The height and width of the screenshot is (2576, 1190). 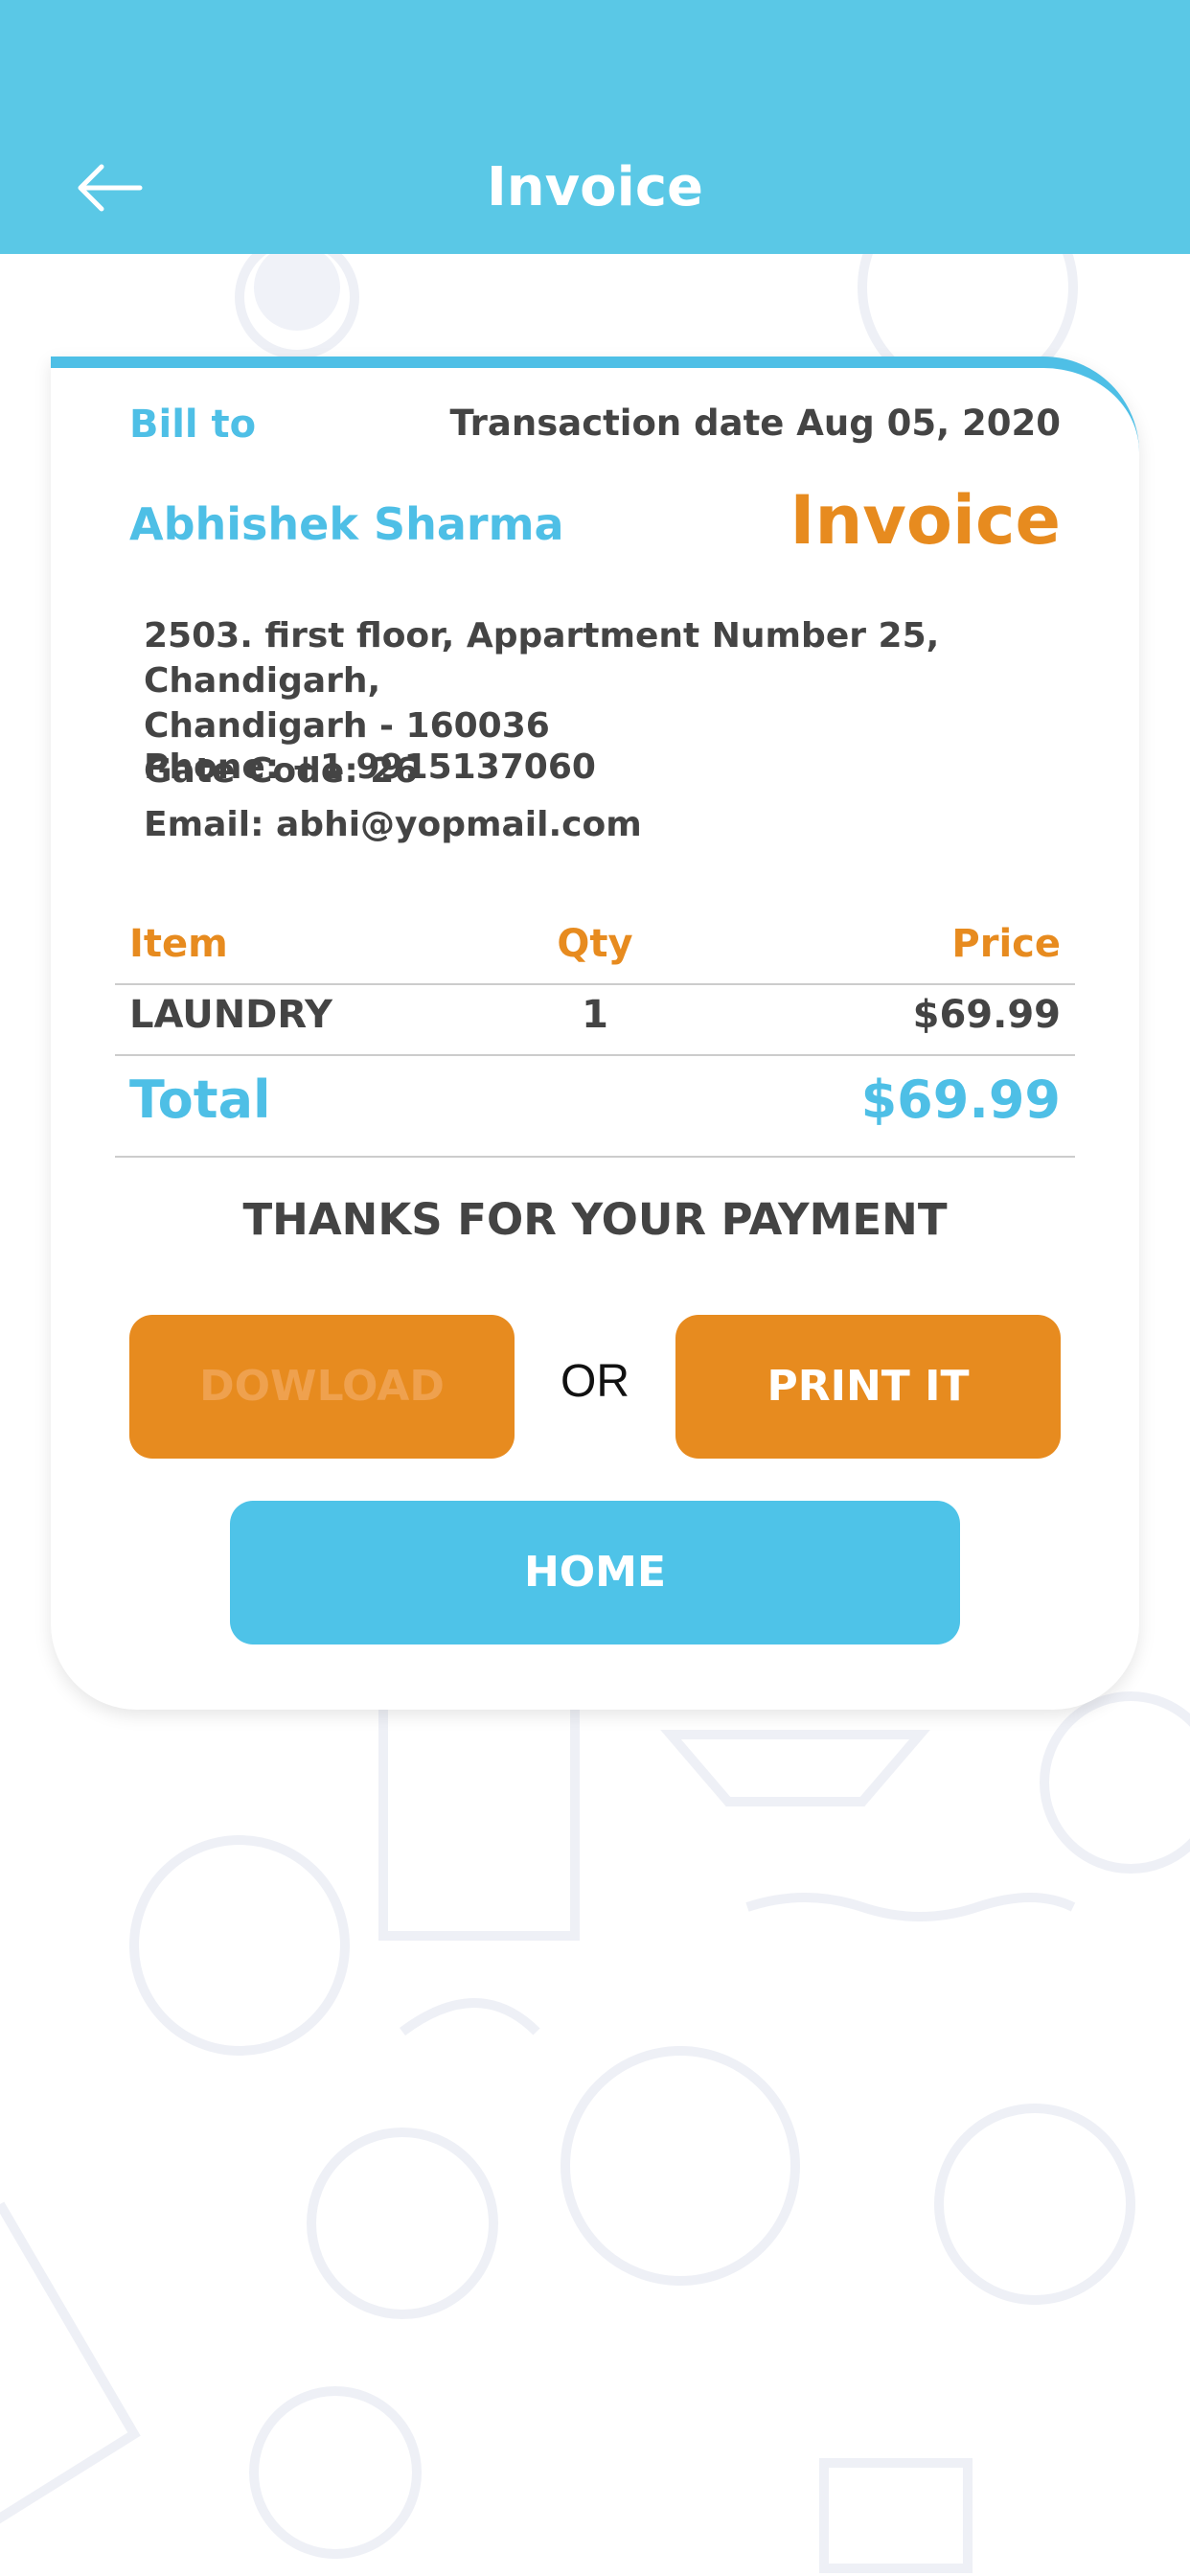 What do you see at coordinates (595, 127) in the screenshot?
I see `app-header: Invoice` at bounding box center [595, 127].